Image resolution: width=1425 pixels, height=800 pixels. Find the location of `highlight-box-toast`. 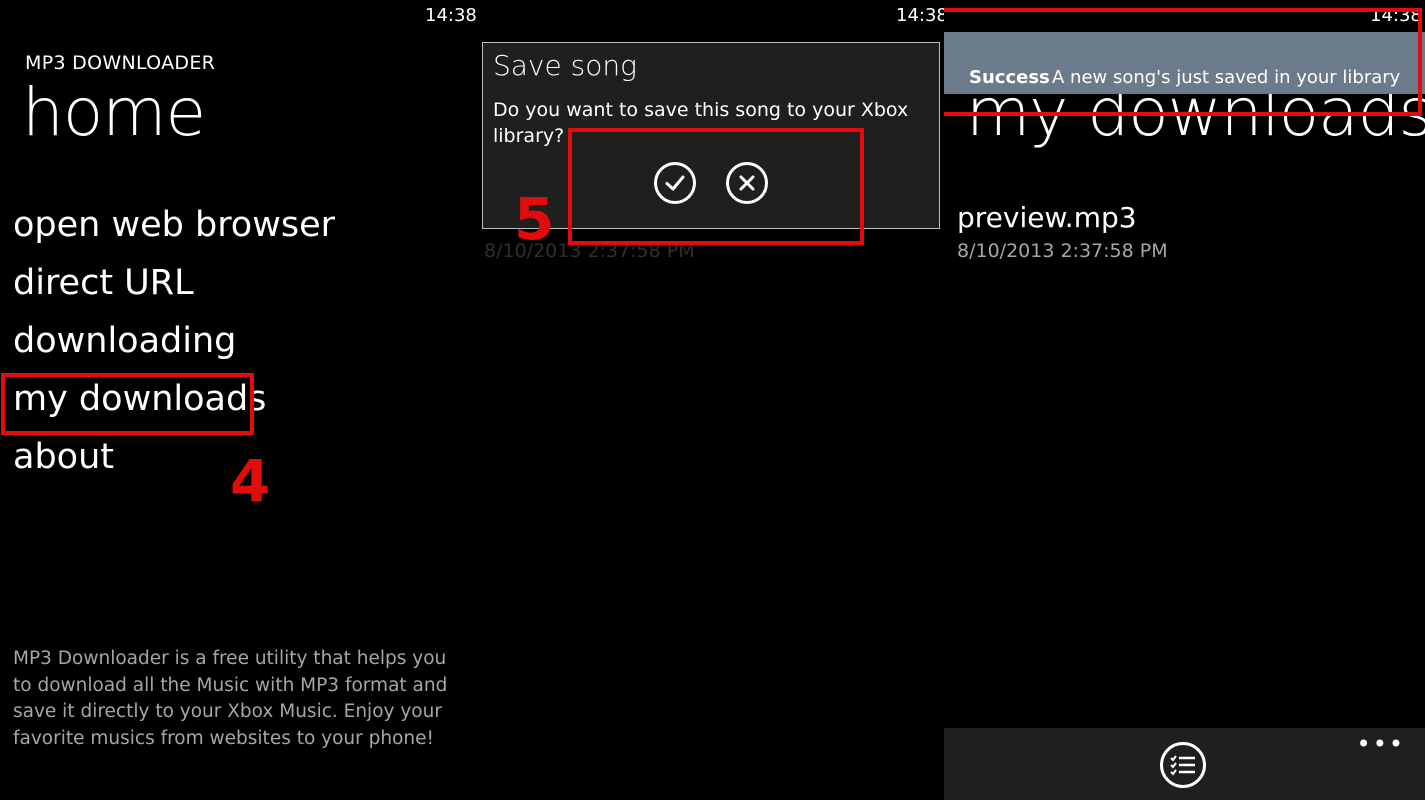

highlight-box-toast is located at coordinates (1183, 62).